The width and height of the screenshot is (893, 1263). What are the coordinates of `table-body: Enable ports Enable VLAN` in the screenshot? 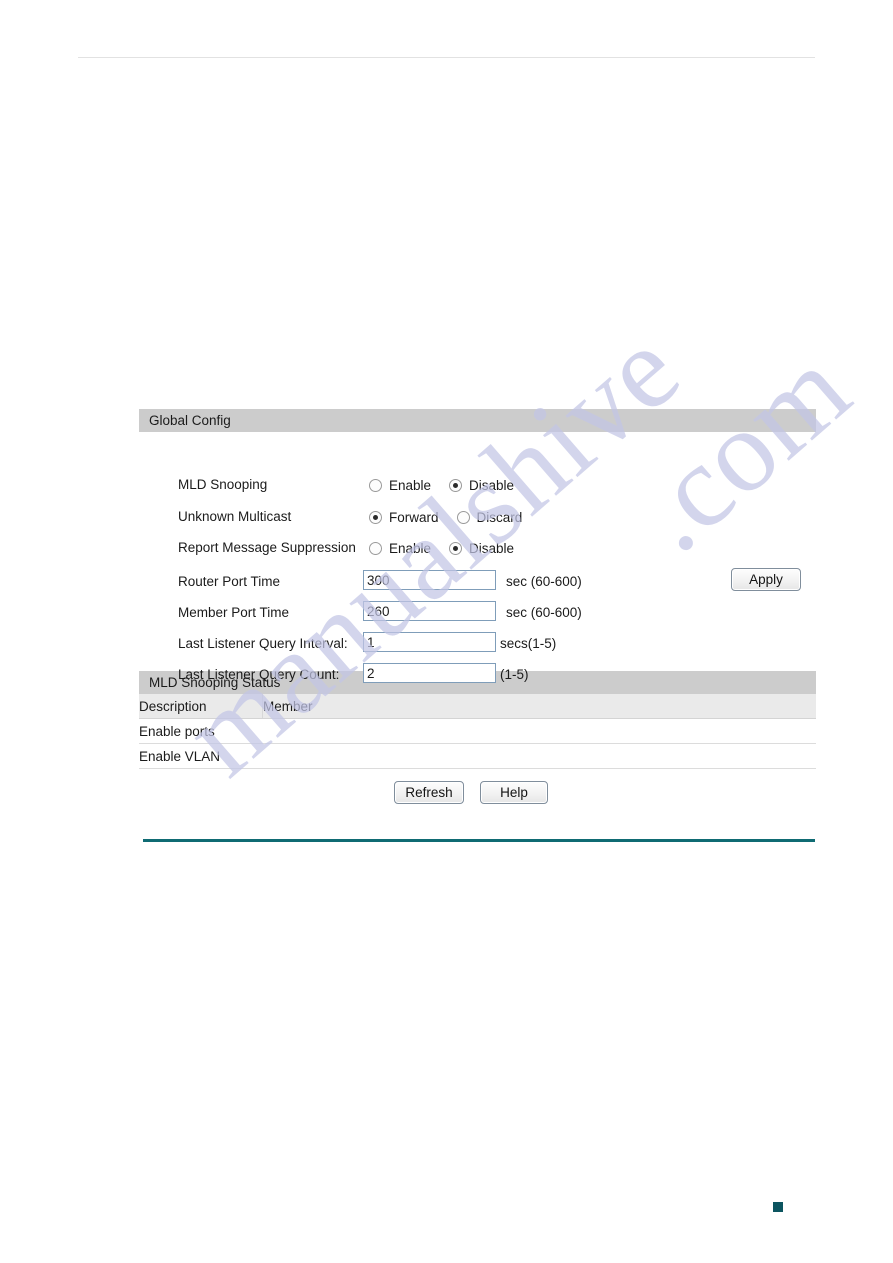 It's located at (477, 743).